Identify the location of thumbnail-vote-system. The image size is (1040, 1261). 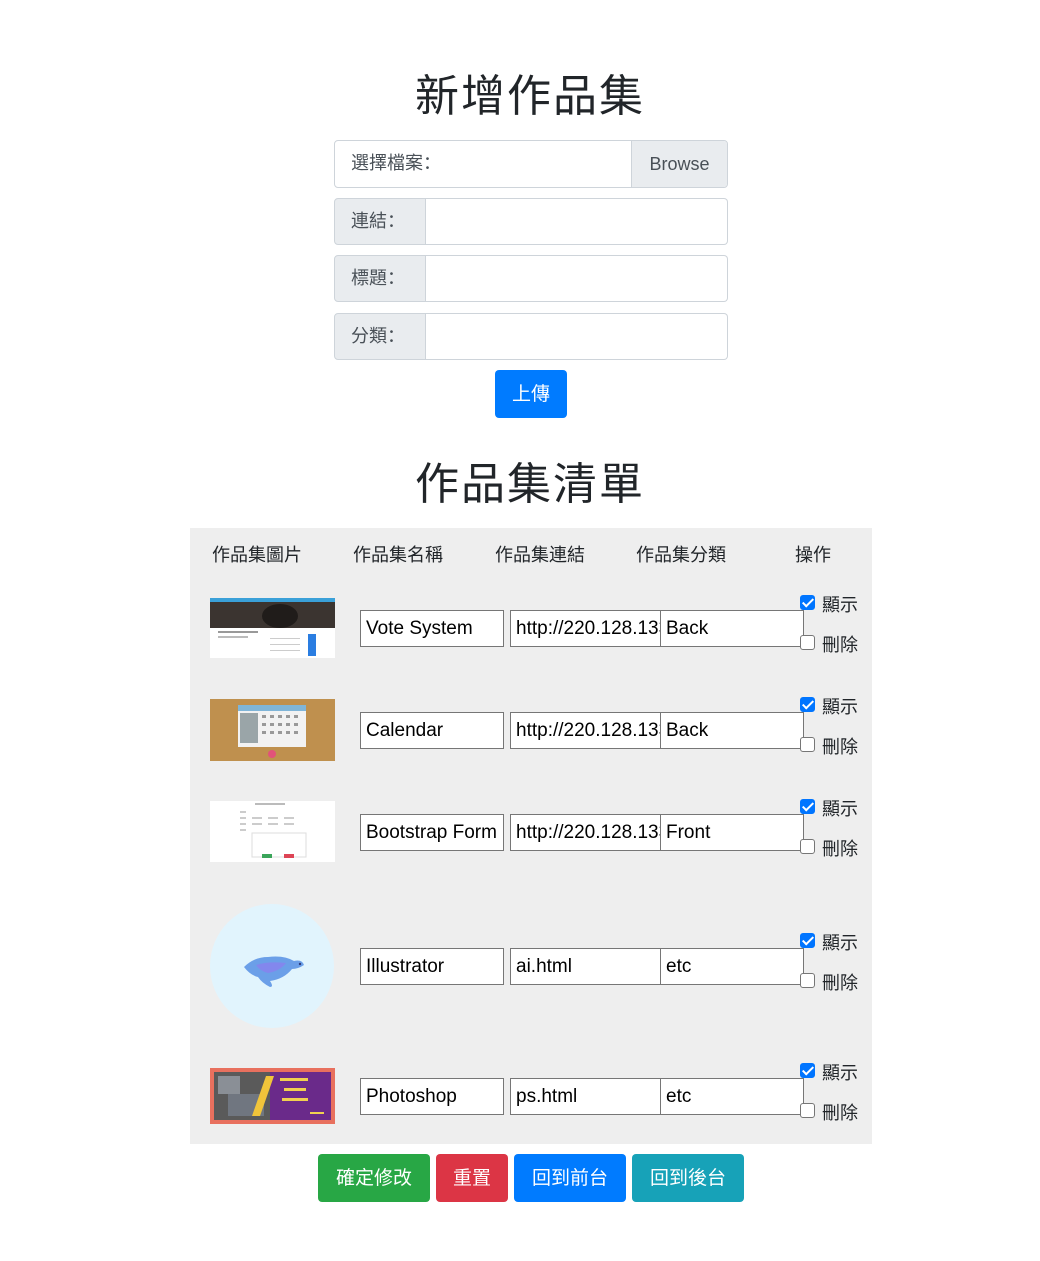
(272, 628).